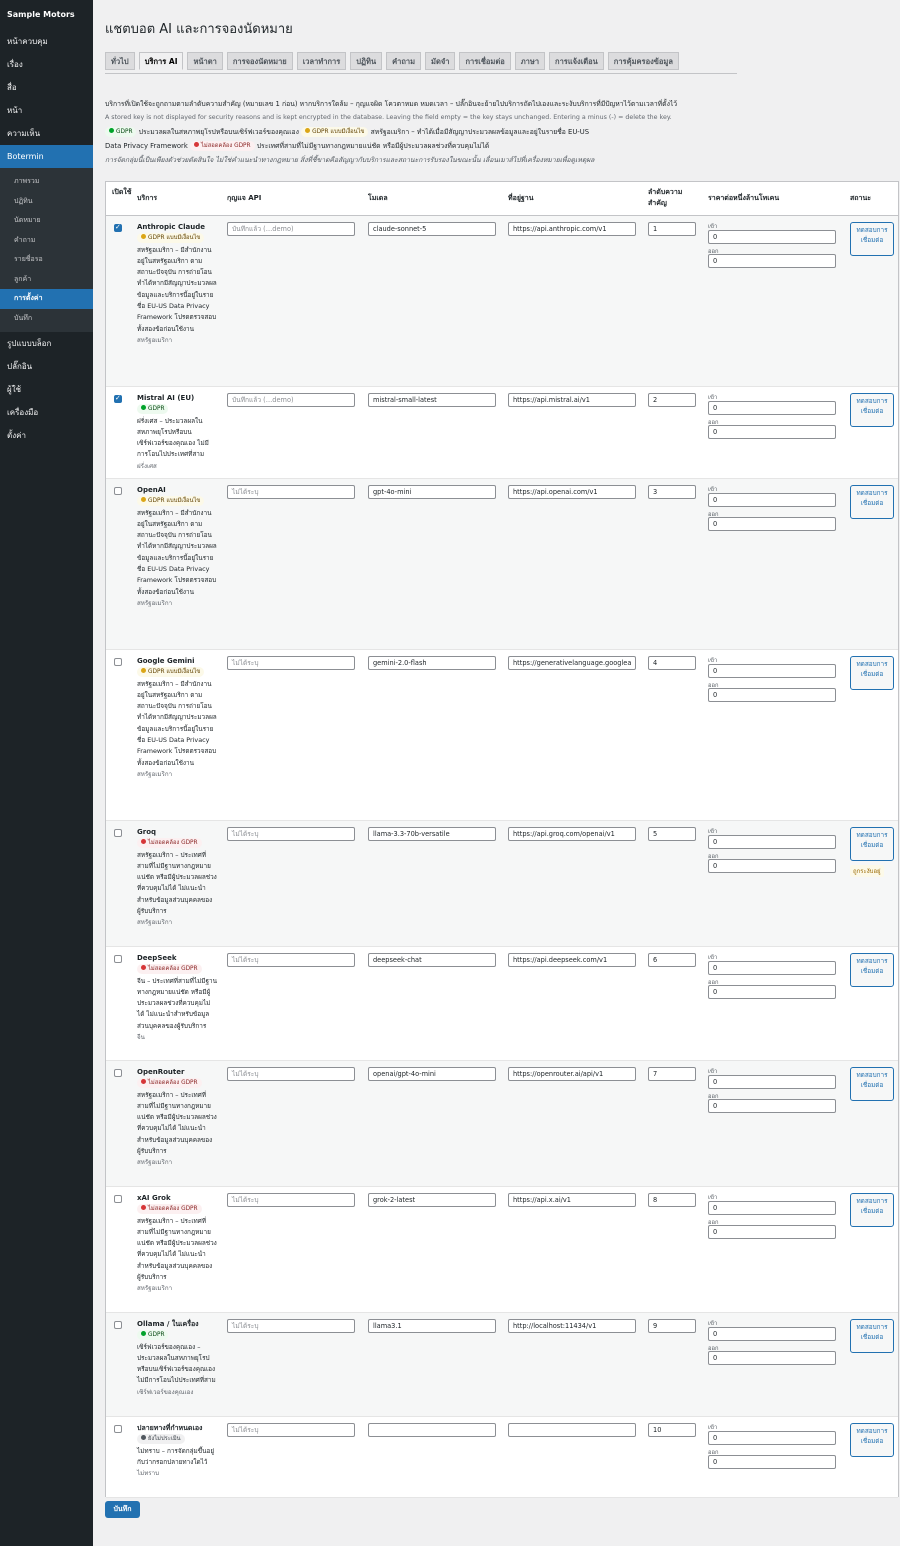 The width and height of the screenshot is (900, 1546). What do you see at coordinates (572, 1074) in the screenshot?
I see `base-url-field: https://openrouter.ai/api/v1` at bounding box center [572, 1074].